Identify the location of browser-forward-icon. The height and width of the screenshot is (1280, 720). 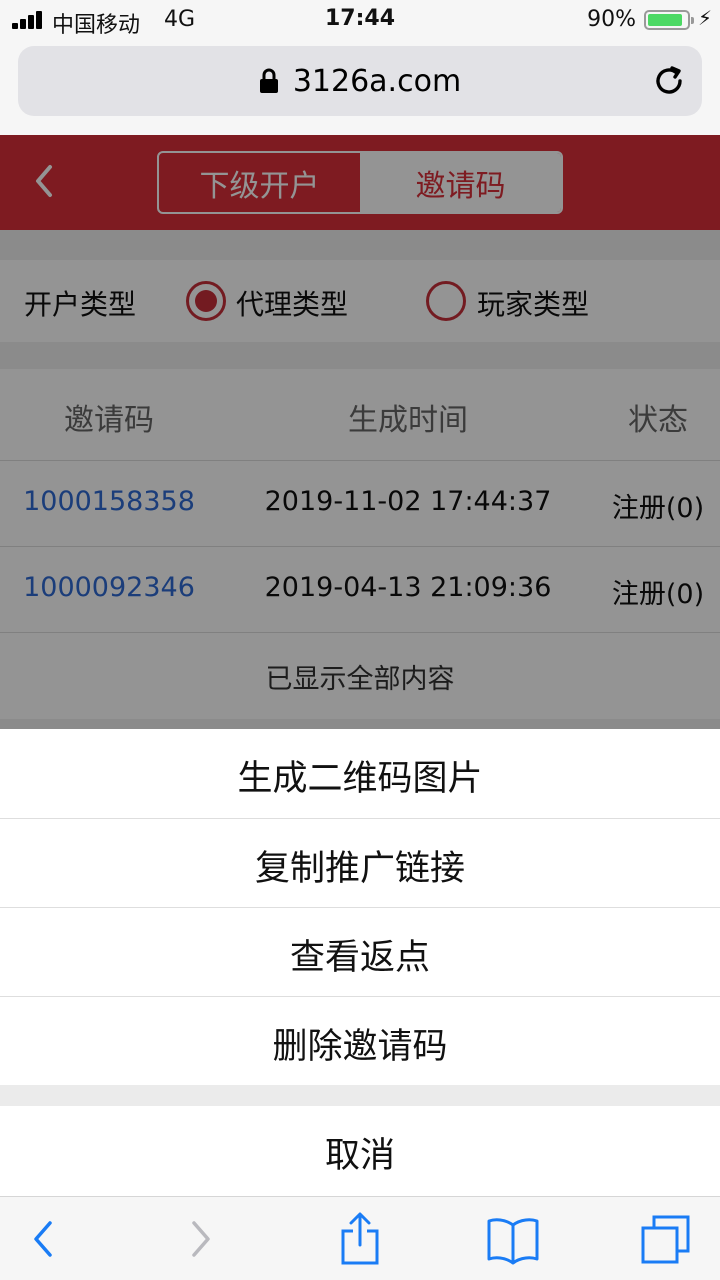
(202, 1239).